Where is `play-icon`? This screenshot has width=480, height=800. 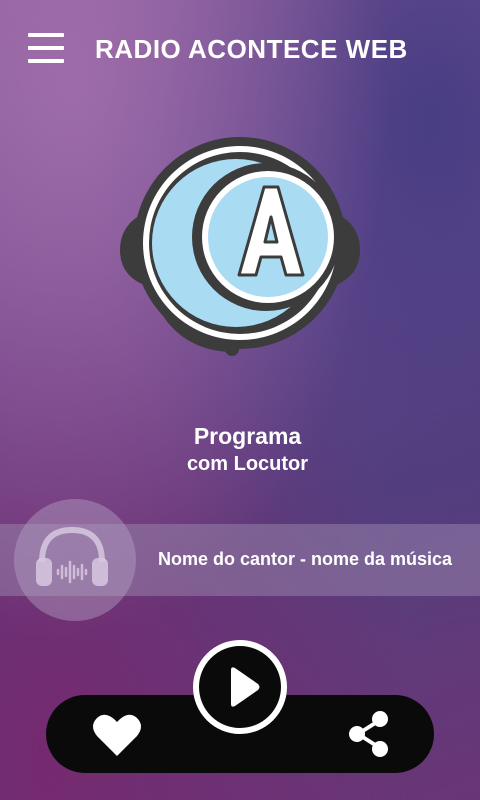 play-icon is located at coordinates (245, 687).